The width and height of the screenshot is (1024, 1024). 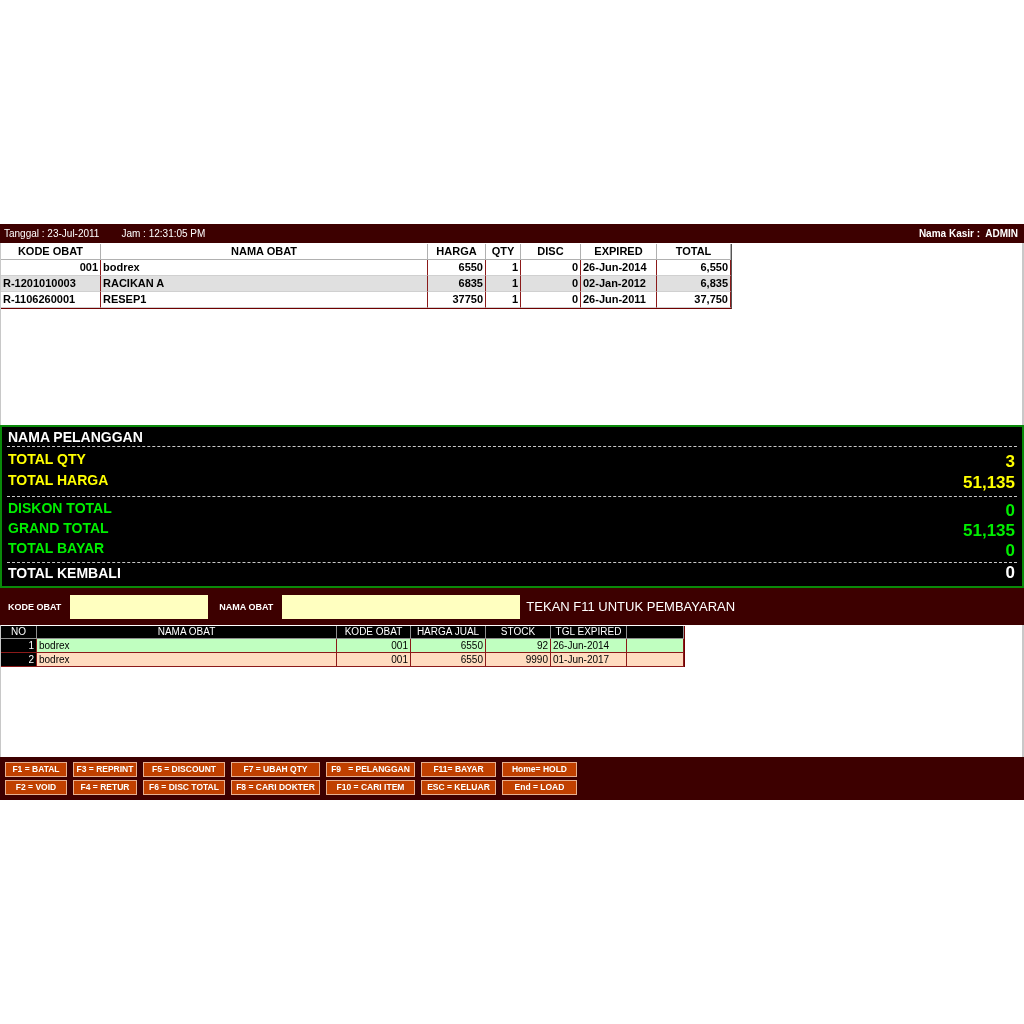 I want to click on time-label: Jam : 12:31:05 PM, so click(x=163, y=233).